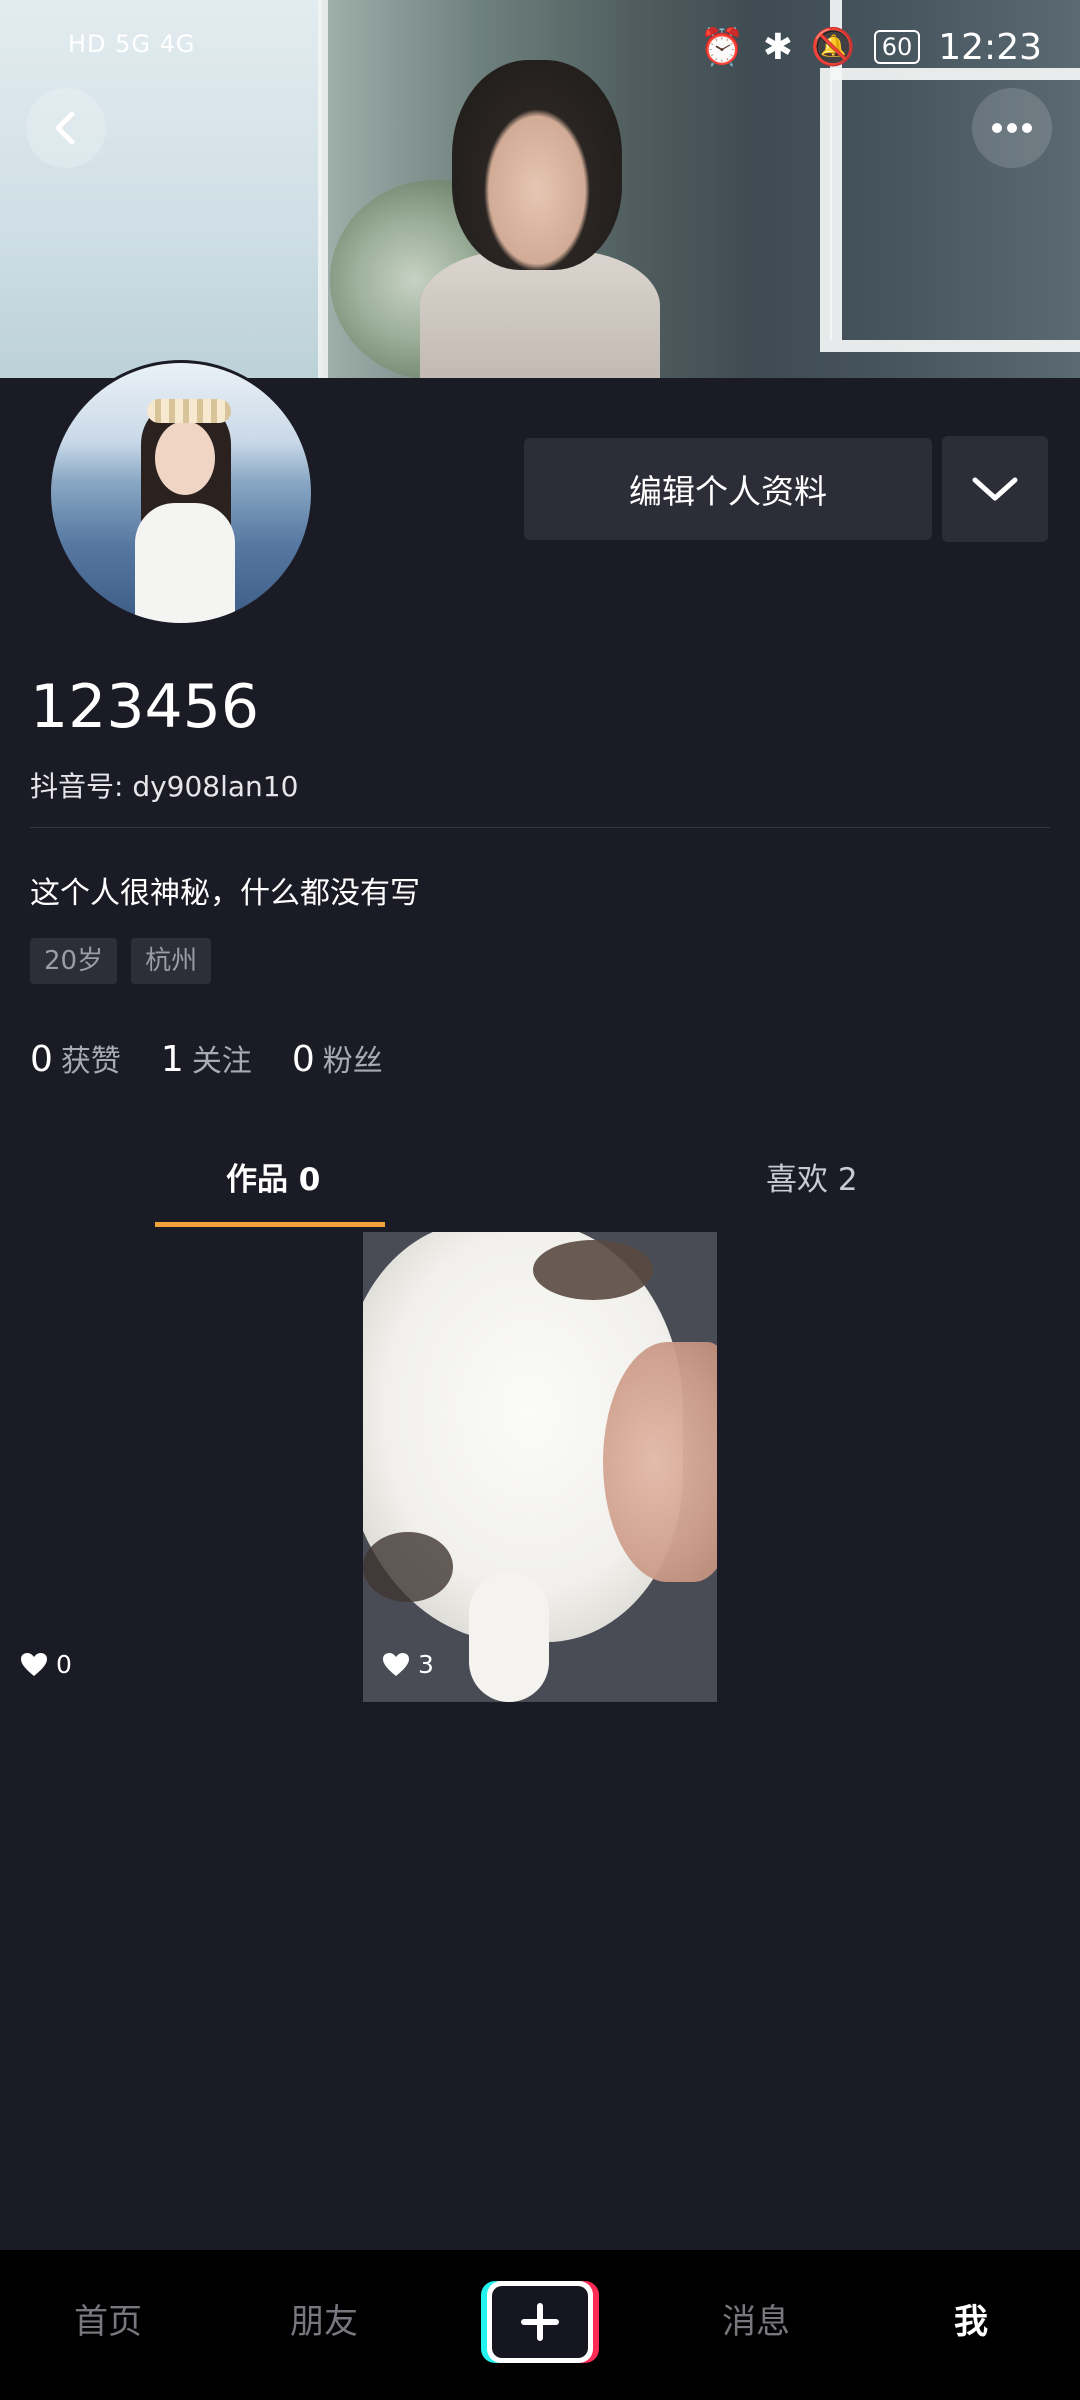 Image resolution: width=1080 pixels, height=2400 pixels. What do you see at coordinates (540, 1185) in the screenshot?
I see `content-tabs: 作品 0 喜欢 2` at bounding box center [540, 1185].